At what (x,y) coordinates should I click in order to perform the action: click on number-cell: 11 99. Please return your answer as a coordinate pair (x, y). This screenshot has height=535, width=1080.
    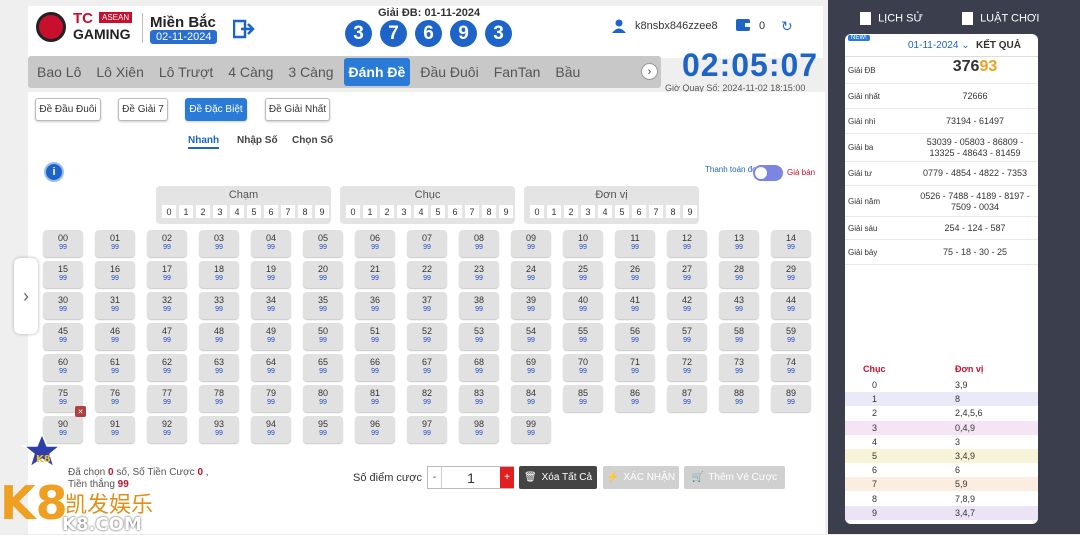
    Looking at the image, I should click on (635, 243).